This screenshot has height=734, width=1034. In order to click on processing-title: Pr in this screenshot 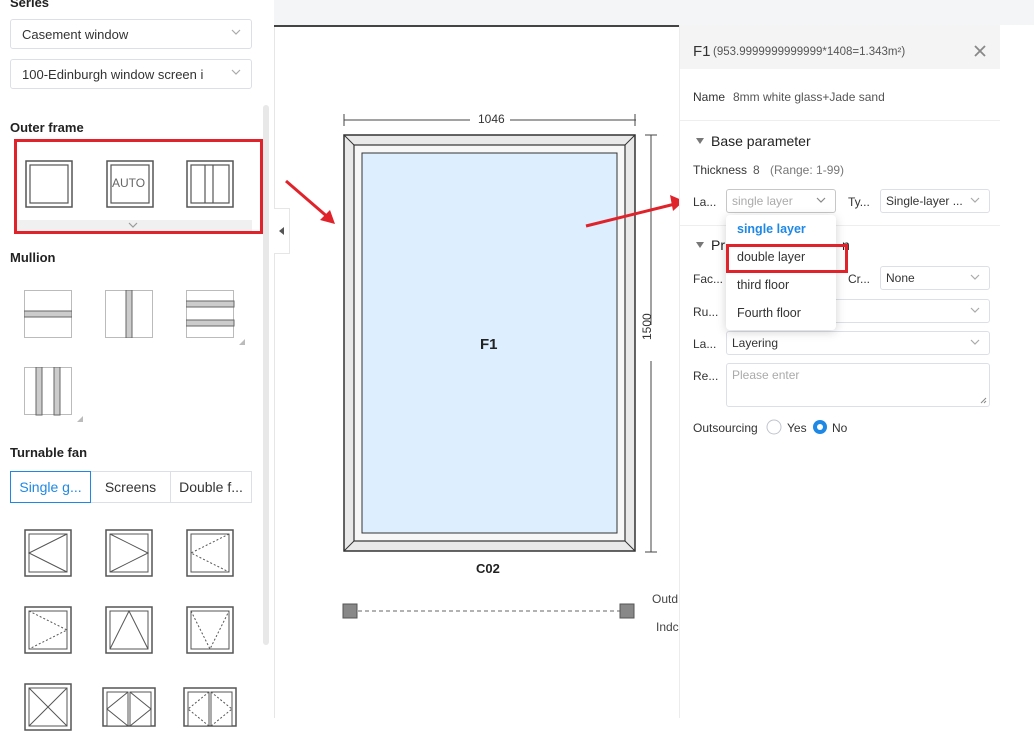, I will do `click(718, 245)`.